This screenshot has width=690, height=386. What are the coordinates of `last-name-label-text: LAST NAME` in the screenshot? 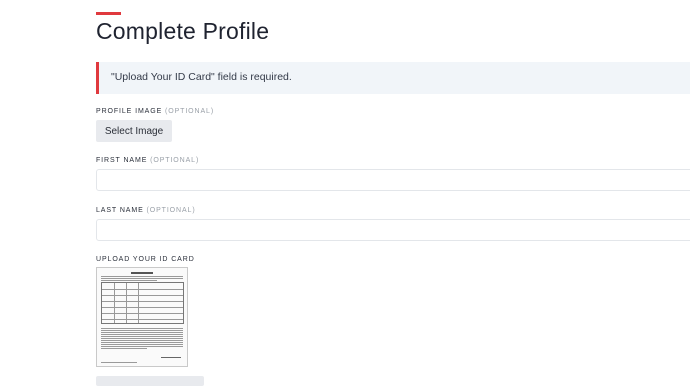 It's located at (120, 210).